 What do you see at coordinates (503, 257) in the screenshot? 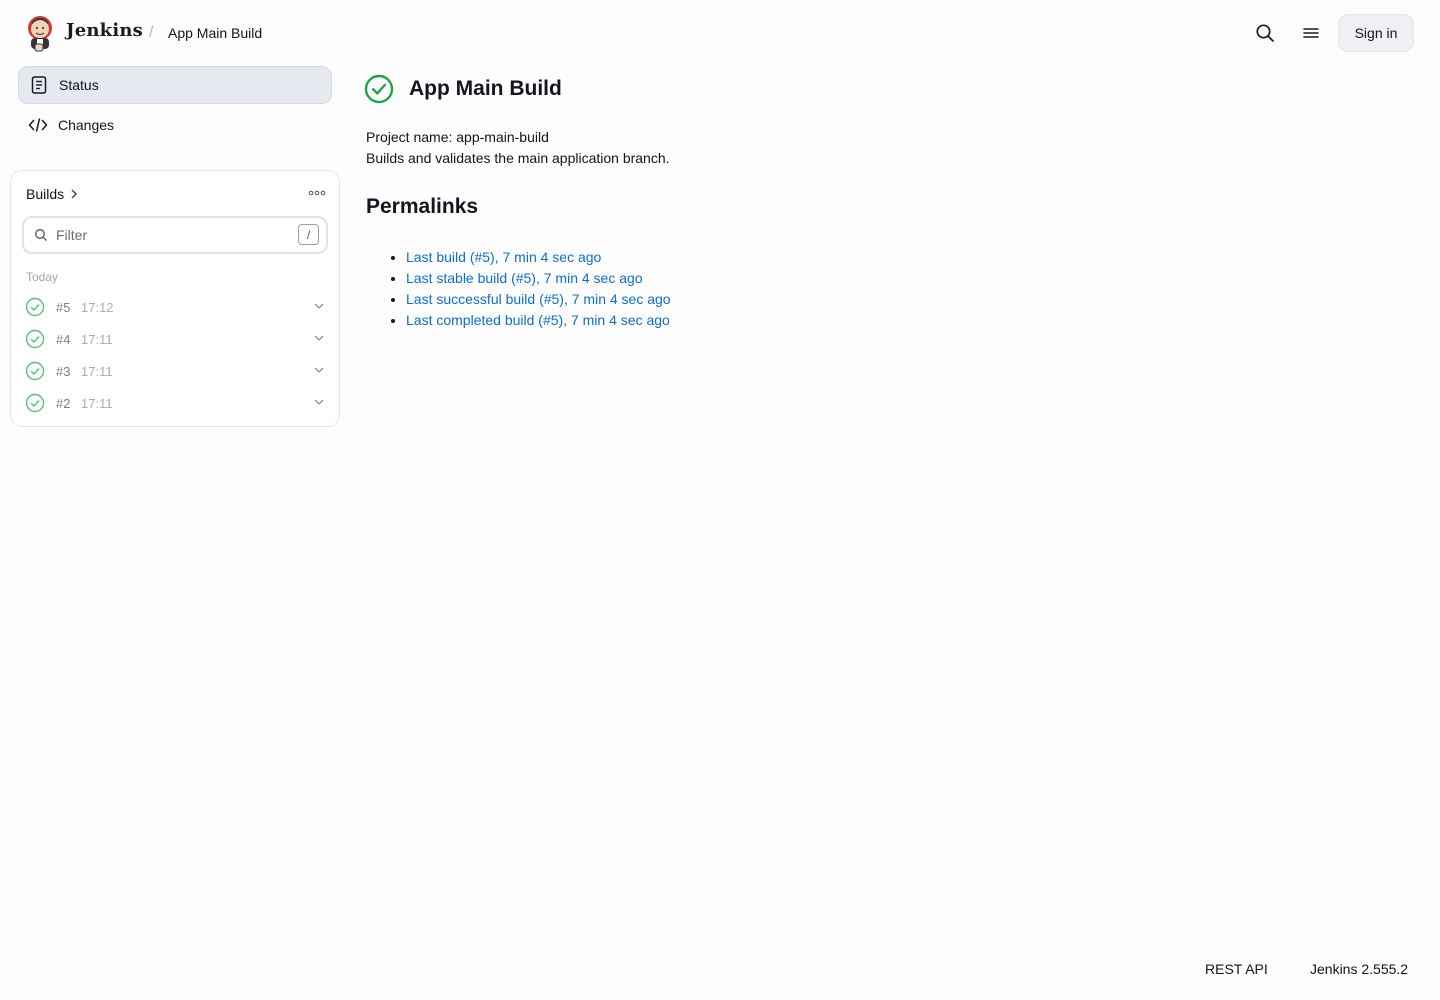
I see `permalink-last-build: Last build (#5), 7 min 4 sec ago` at bounding box center [503, 257].